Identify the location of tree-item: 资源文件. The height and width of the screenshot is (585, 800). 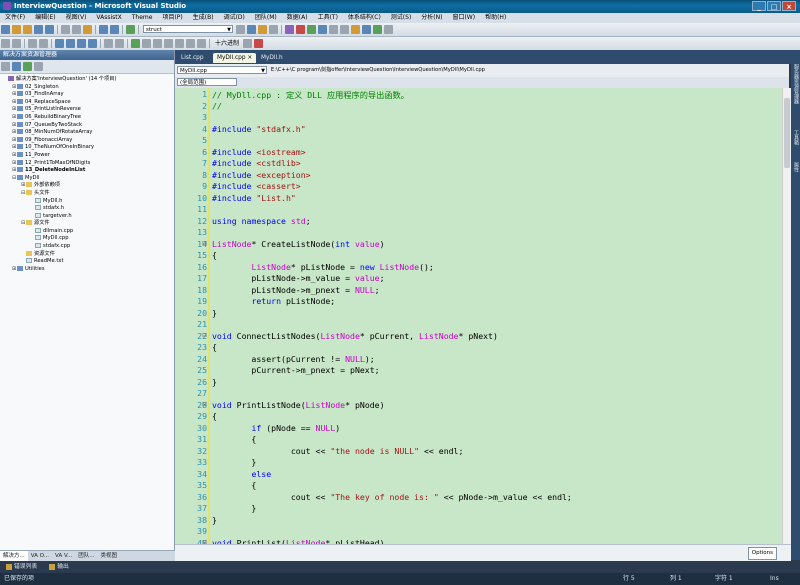
(87, 254).